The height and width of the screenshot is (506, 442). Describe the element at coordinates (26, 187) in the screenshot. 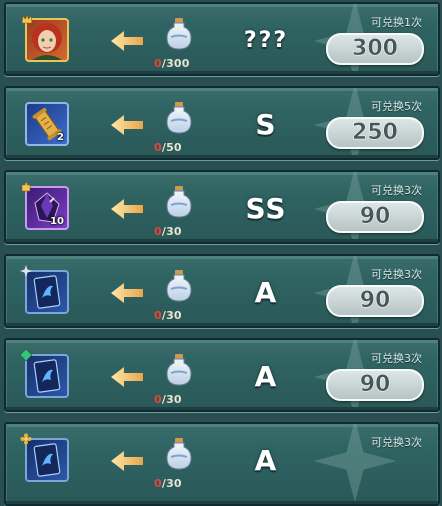

I see `puzzle-badge-icon` at that location.